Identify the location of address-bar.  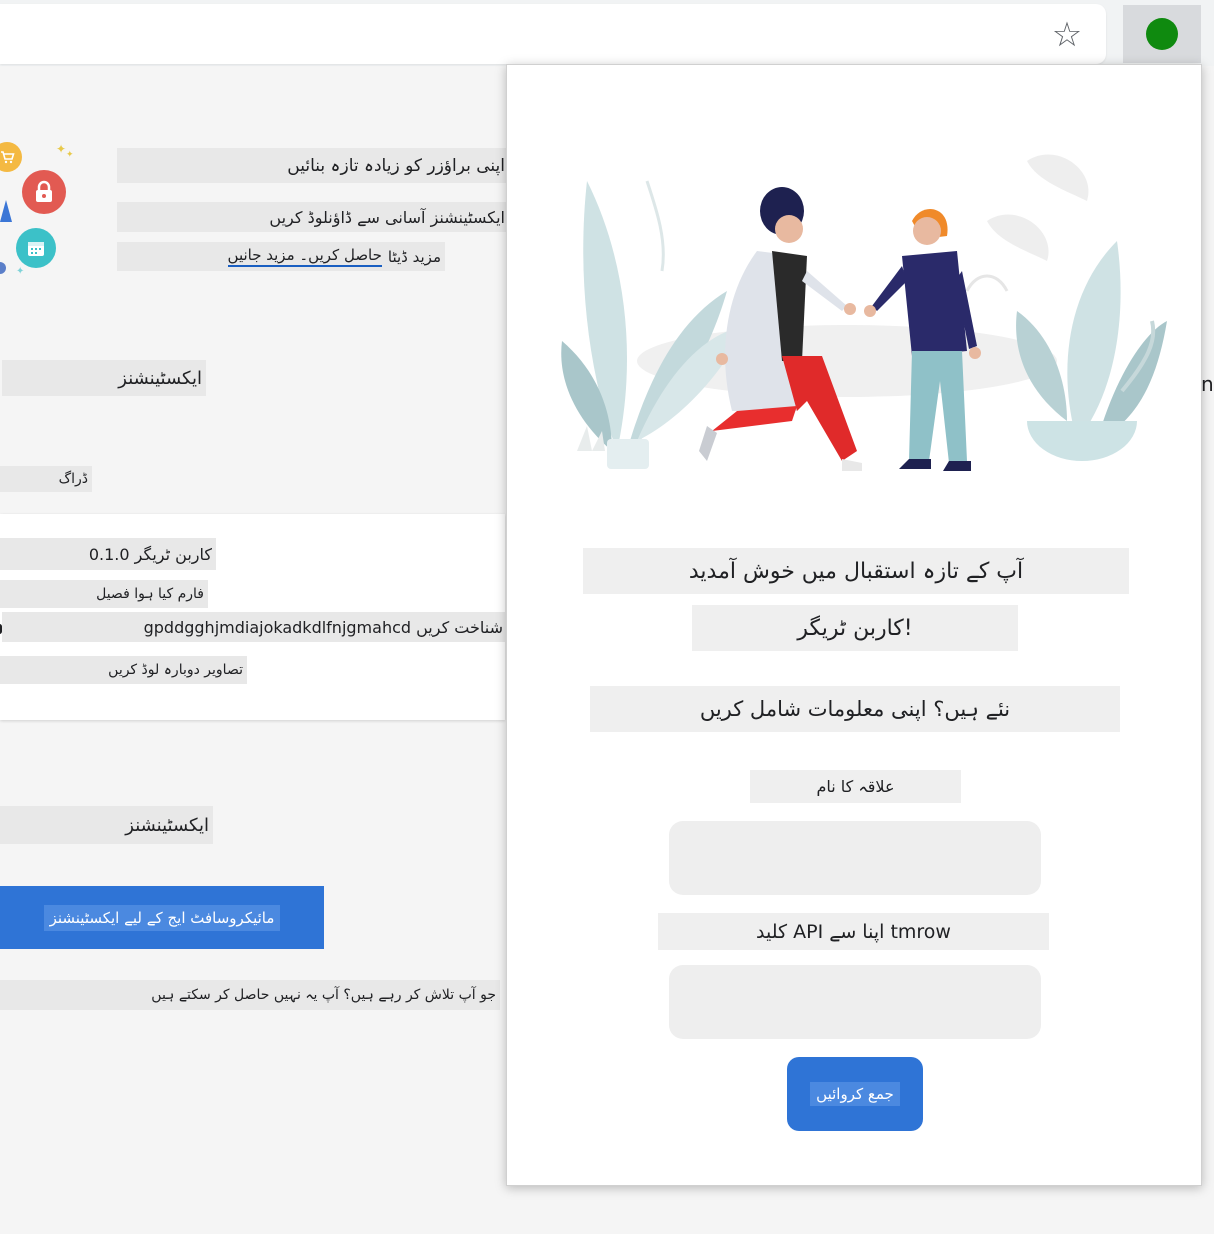
(553, 34).